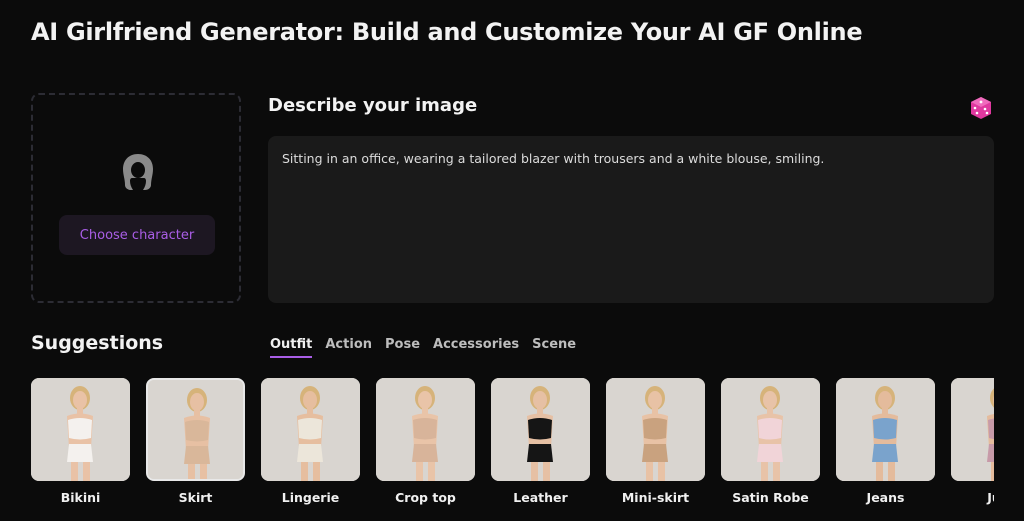 This screenshot has width=1024, height=521. Describe the element at coordinates (348, 347) in the screenshot. I see `tab-action: Action` at that location.